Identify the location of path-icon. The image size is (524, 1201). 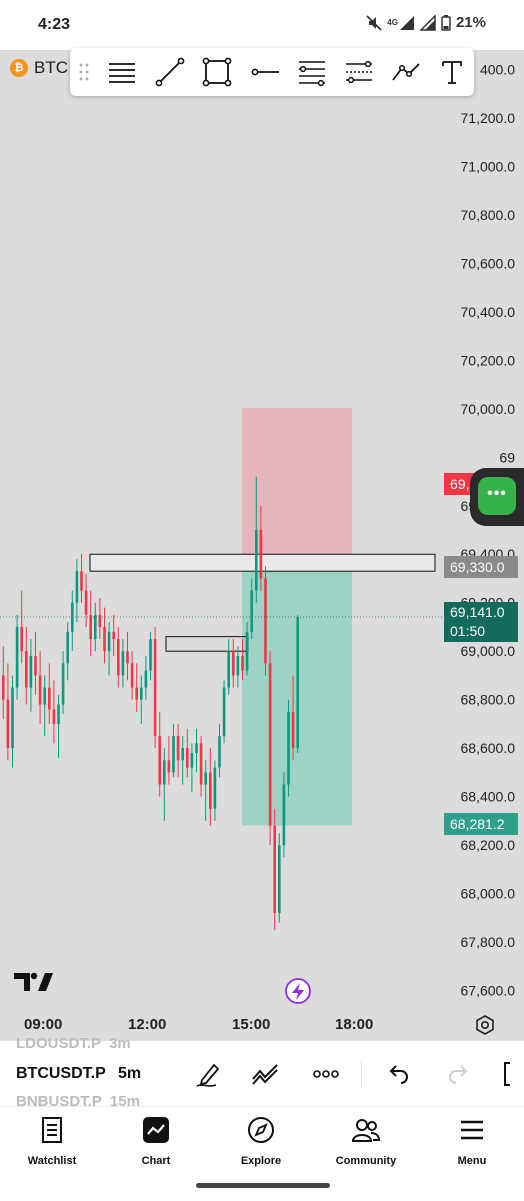
(406, 72).